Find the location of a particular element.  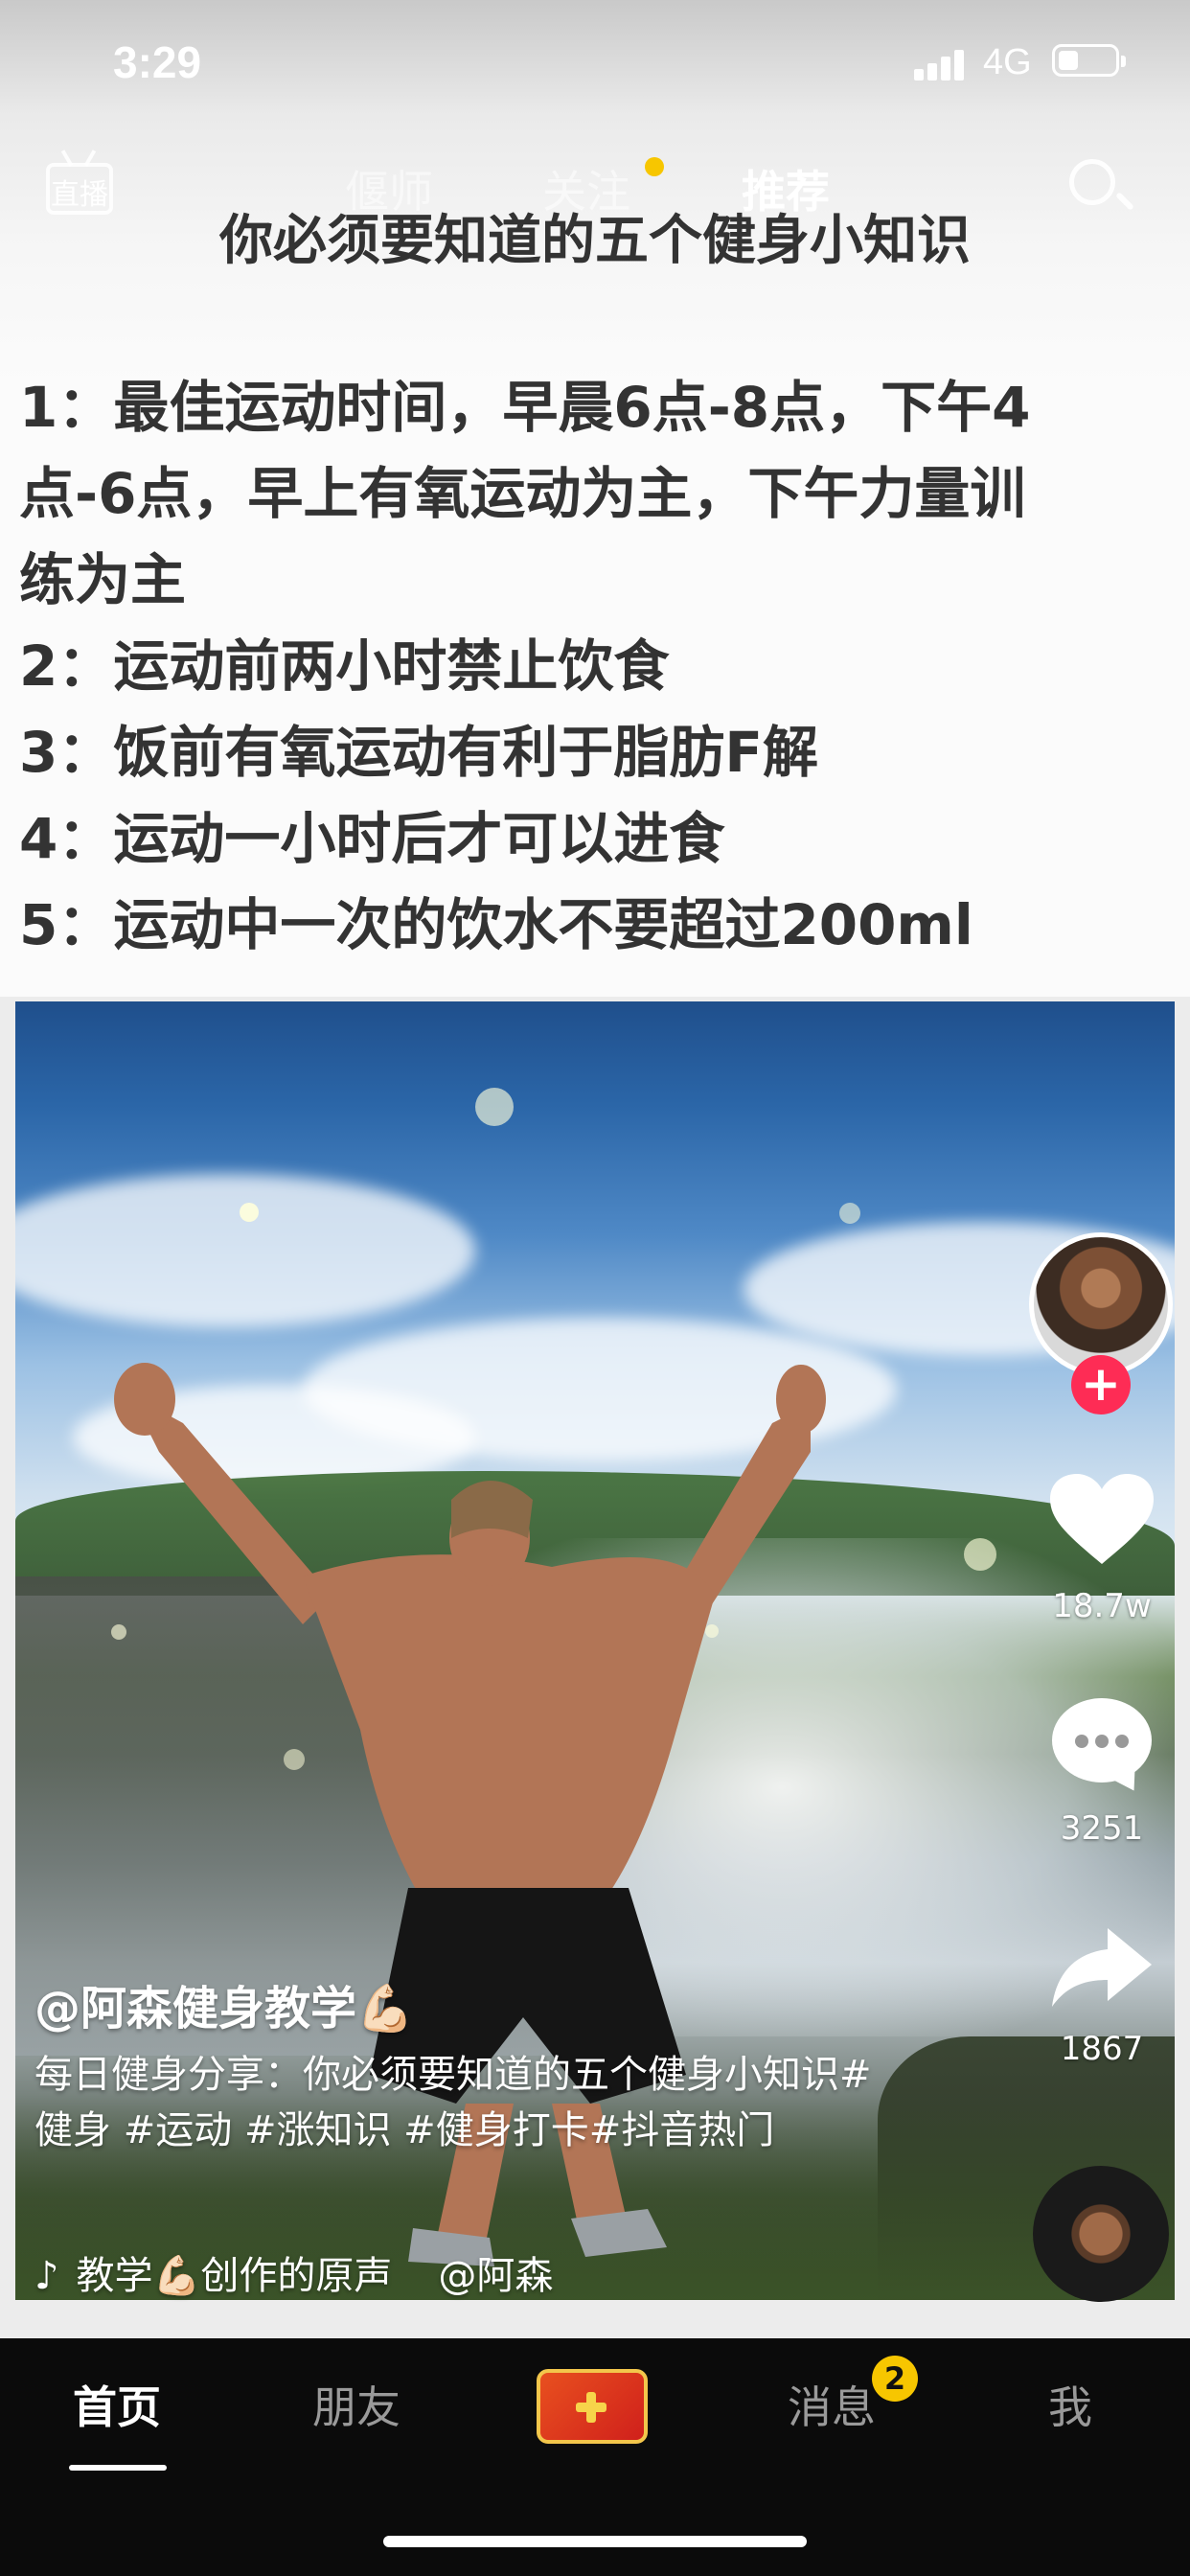

article-line: 2：运动前两小时禁止饮食 is located at coordinates (344, 666).